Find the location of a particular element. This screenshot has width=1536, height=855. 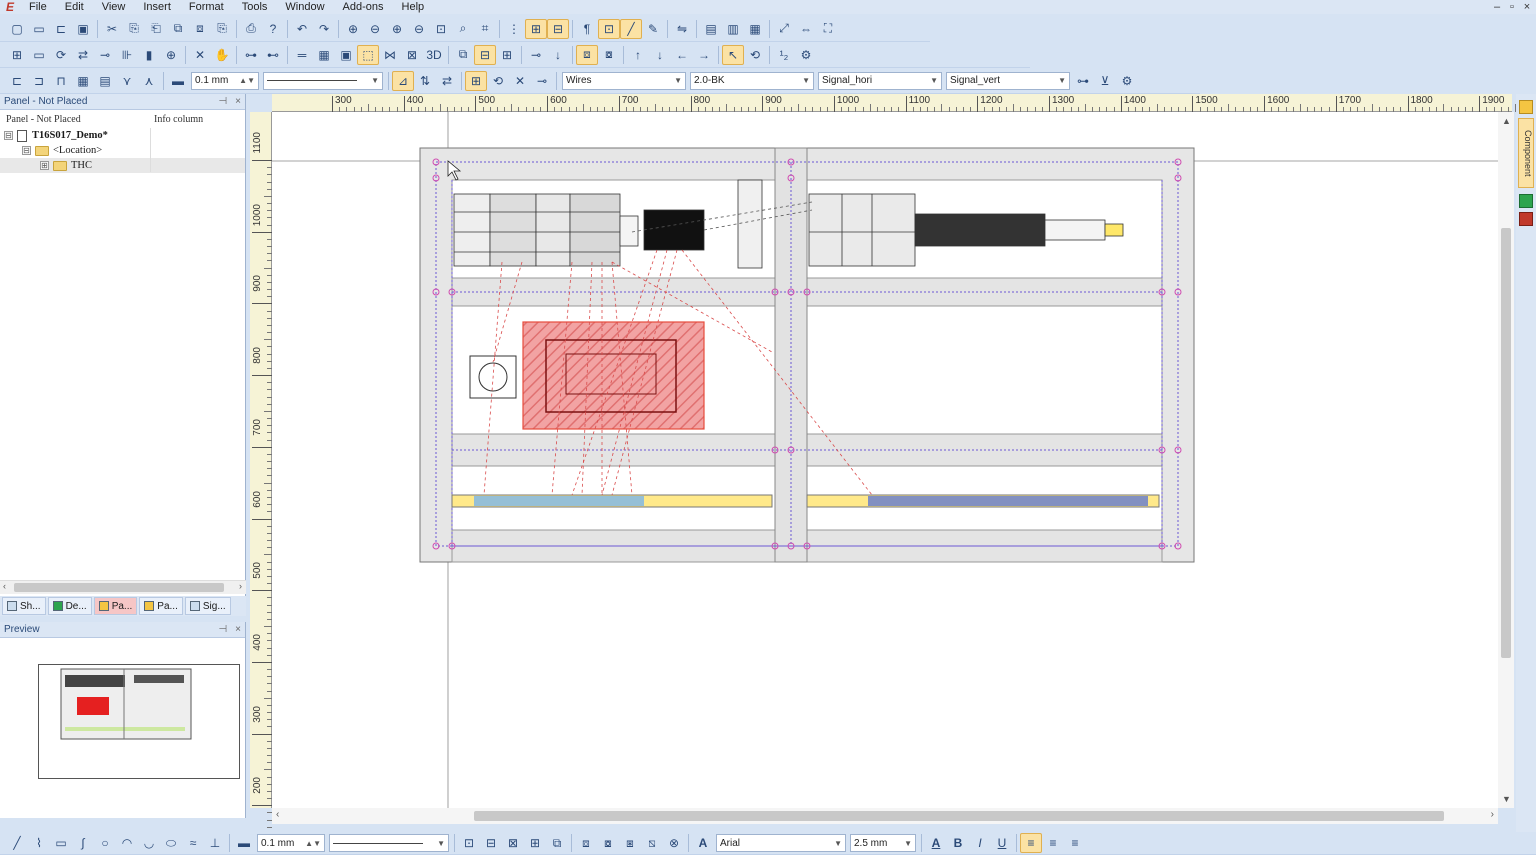

route2-icon: ⇄ is located at coordinates (447, 81).